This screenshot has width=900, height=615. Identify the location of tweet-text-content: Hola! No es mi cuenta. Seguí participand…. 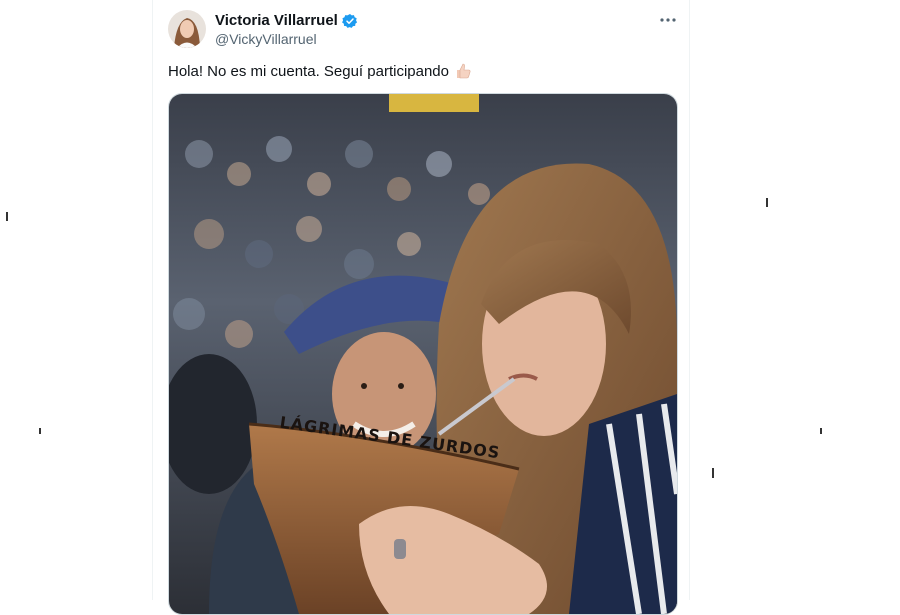
(308, 71).